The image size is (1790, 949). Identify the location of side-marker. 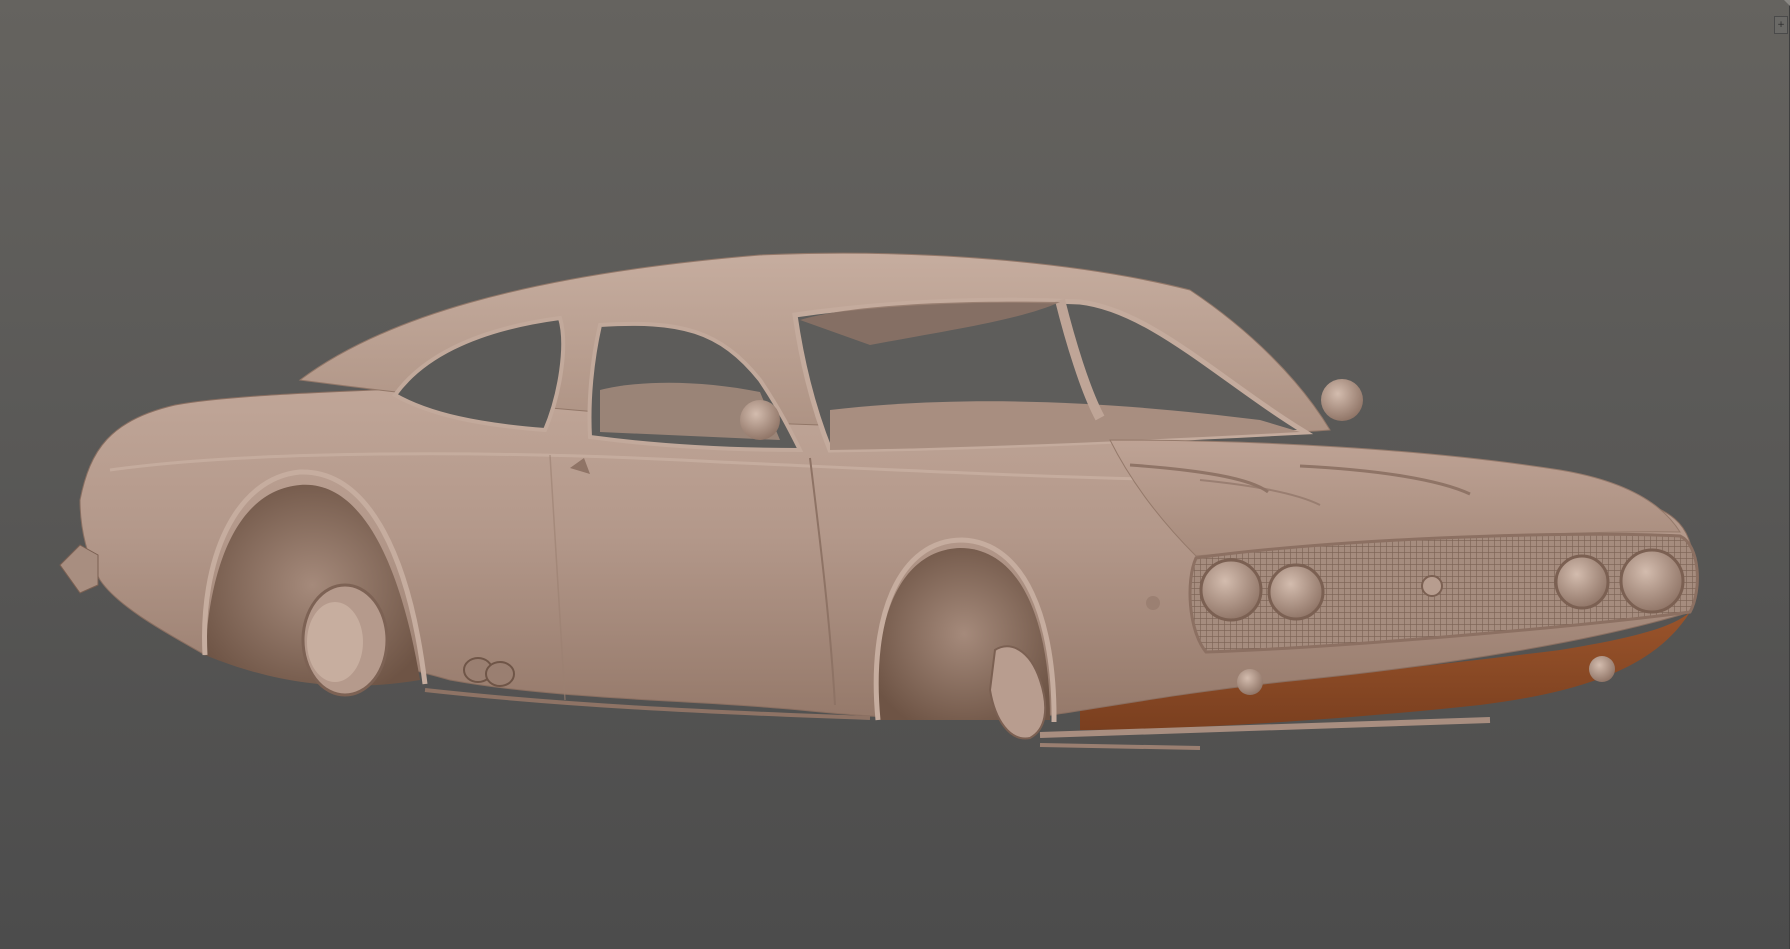
(1153, 603).